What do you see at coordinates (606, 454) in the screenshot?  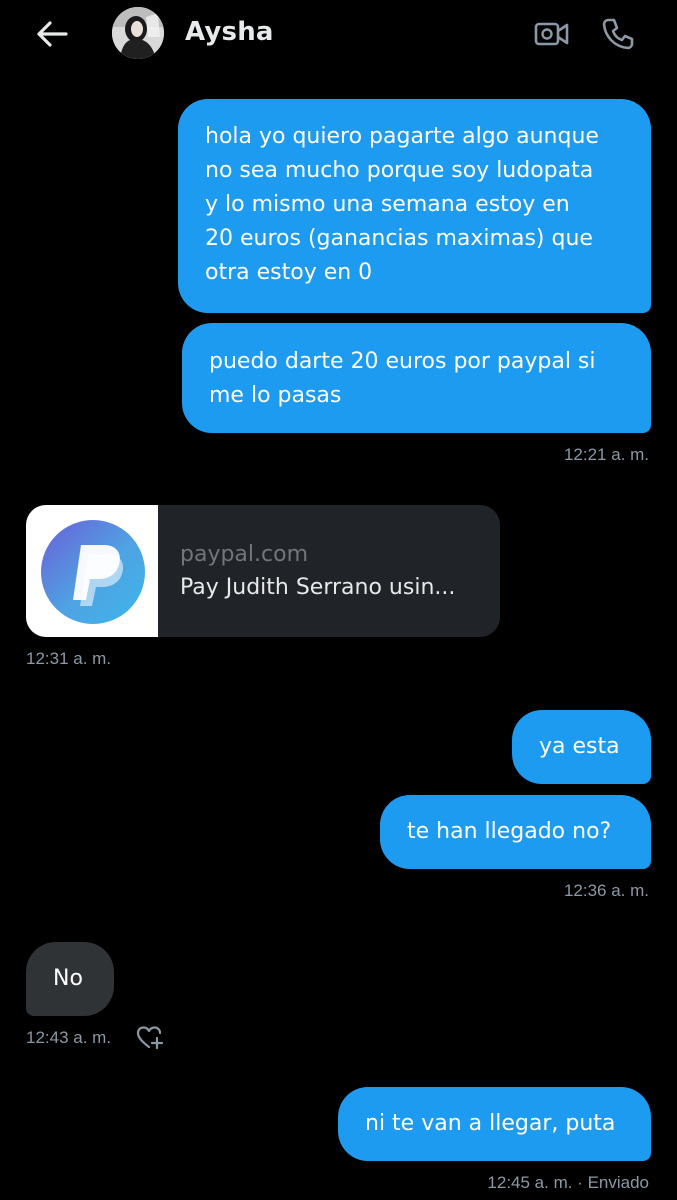 I see `message-timestamp: 12:21 a. m.` at bounding box center [606, 454].